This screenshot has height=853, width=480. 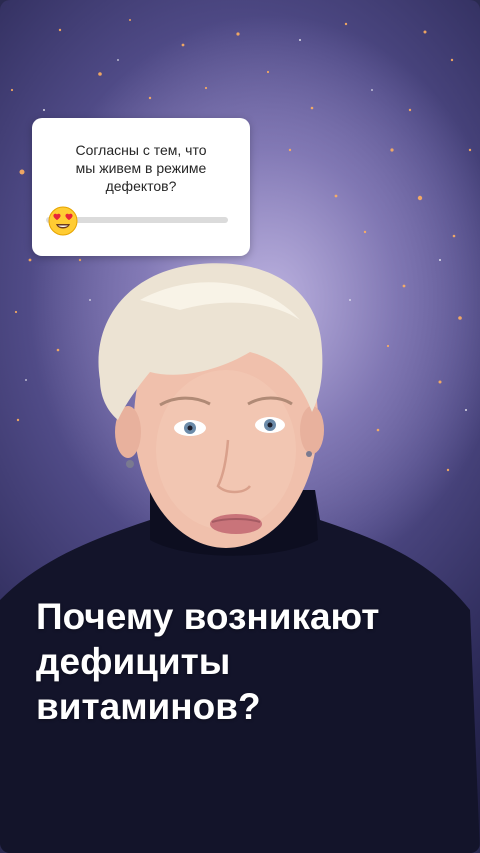 What do you see at coordinates (141, 186) in the screenshot?
I see `poll-question-line: дефектов?` at bounding box center [141, 186].